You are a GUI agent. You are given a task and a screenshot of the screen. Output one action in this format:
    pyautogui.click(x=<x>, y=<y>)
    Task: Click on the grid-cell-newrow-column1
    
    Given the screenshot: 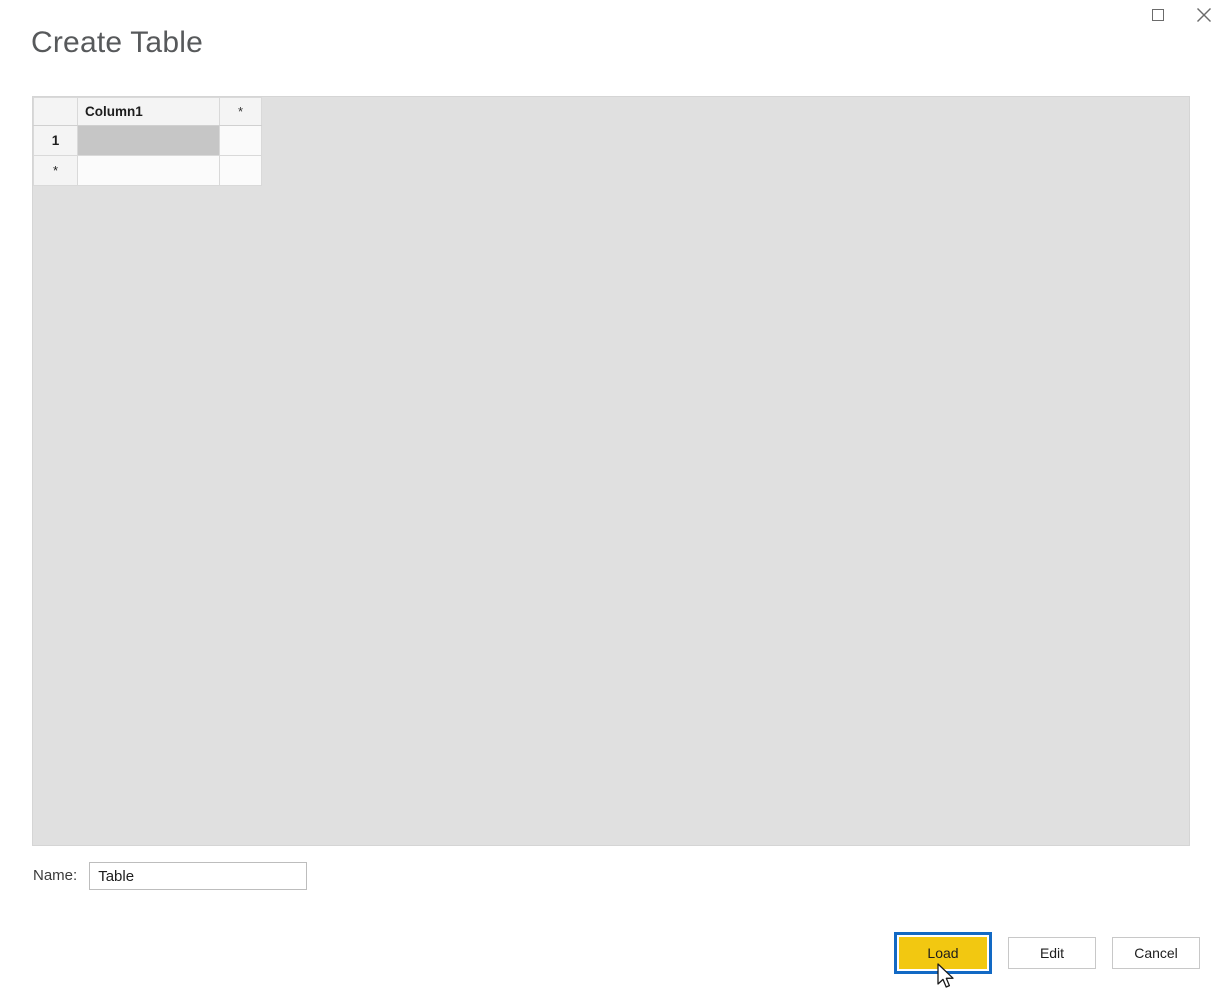 What is the action you would take?
    pyautogui.click(x=148, y=170)
    